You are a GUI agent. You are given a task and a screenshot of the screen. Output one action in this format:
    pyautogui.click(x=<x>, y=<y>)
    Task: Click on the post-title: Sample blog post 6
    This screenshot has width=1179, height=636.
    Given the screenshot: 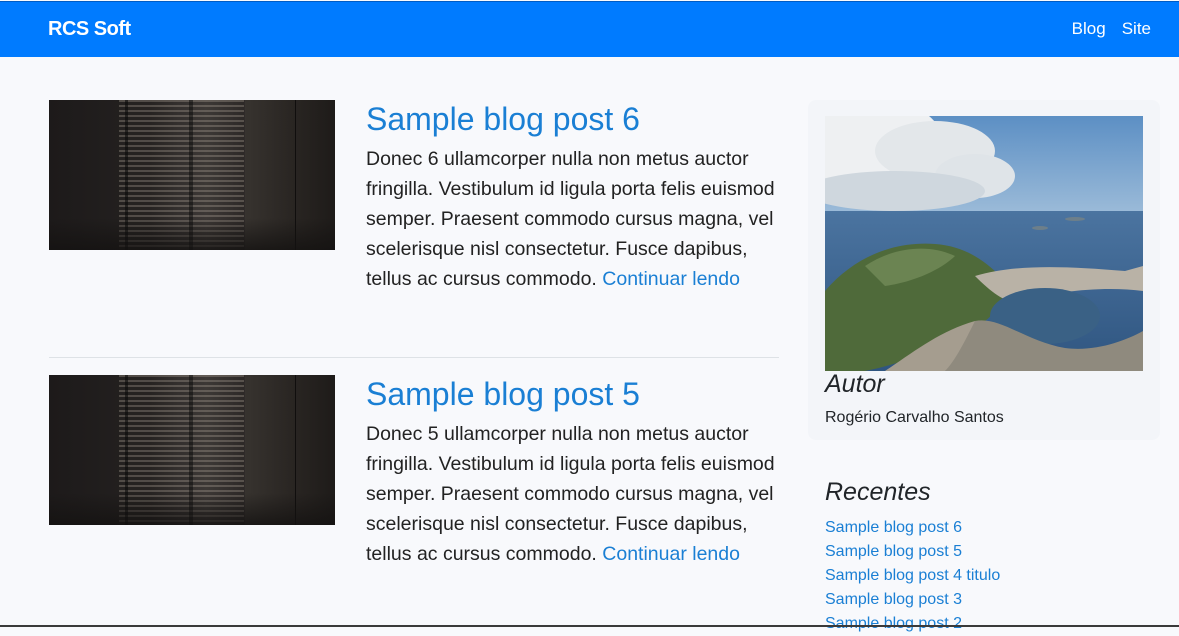 What is the action you would take?
    pyautogui.click(x=576, y=119)
    